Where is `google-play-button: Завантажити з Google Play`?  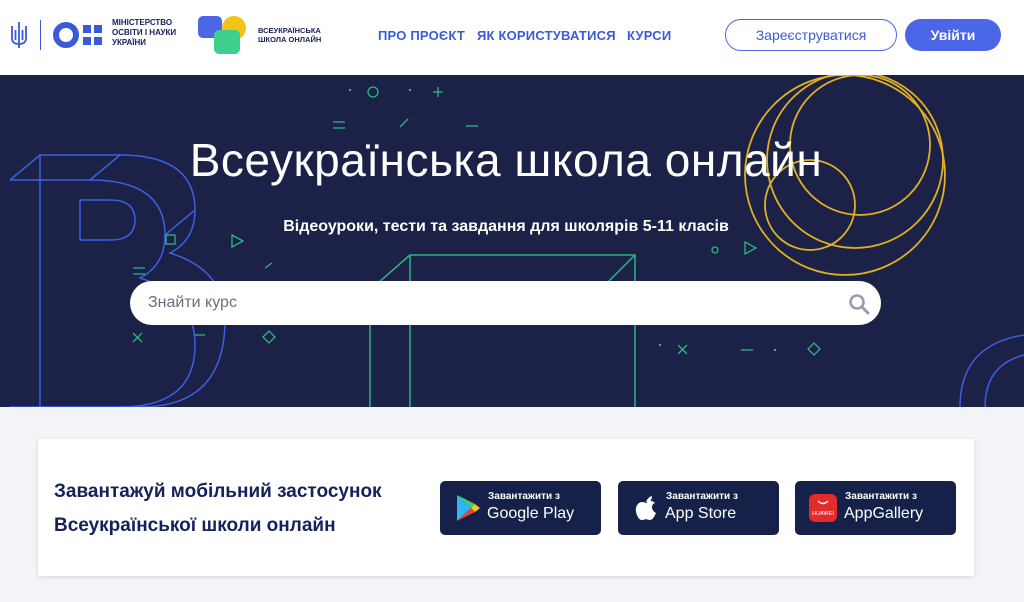 google-play-button: Завантажити з Google Play is located at coordinates (520, 508).